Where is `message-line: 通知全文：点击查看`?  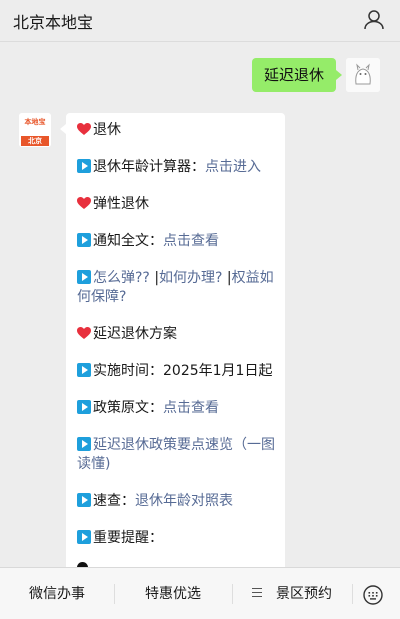 message-line: 通知全文：点击查看 is located at coordinates (176, 241).